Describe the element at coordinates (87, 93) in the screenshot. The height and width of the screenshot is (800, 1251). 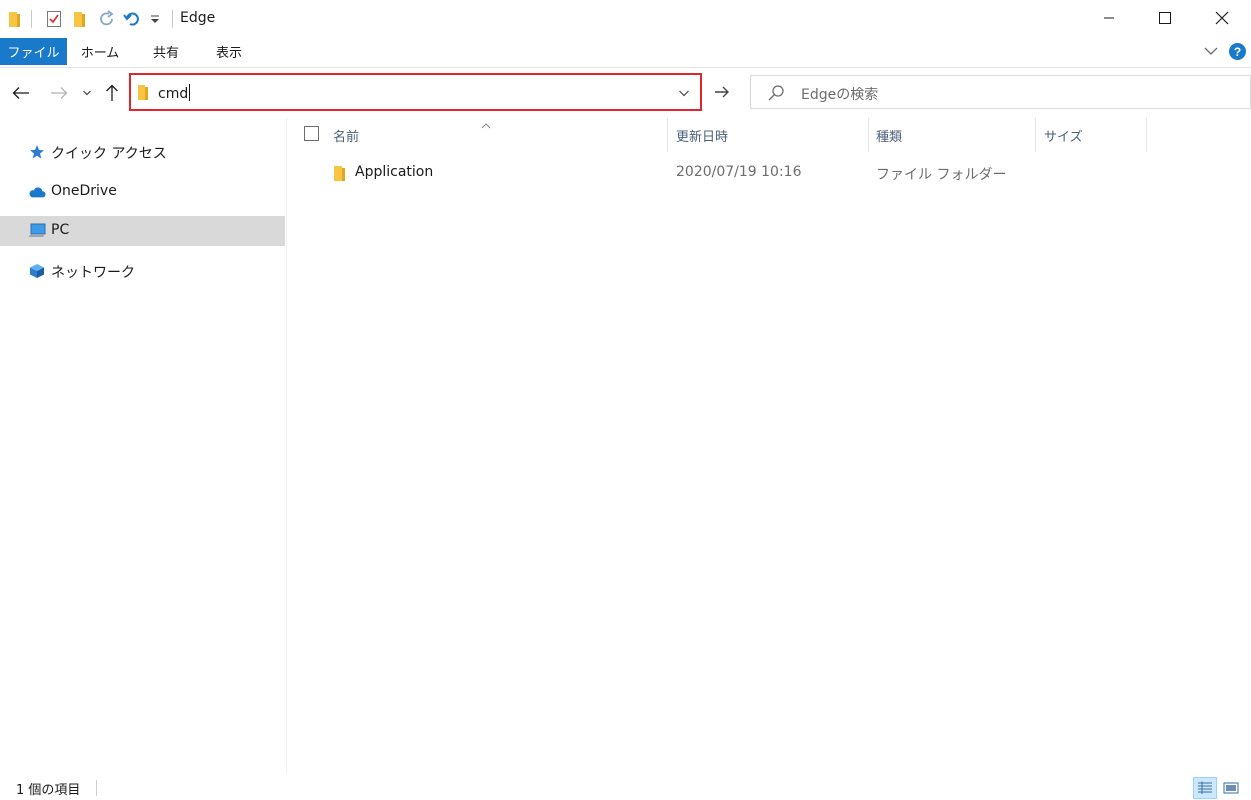
I see `recent-locations-button` at that location.